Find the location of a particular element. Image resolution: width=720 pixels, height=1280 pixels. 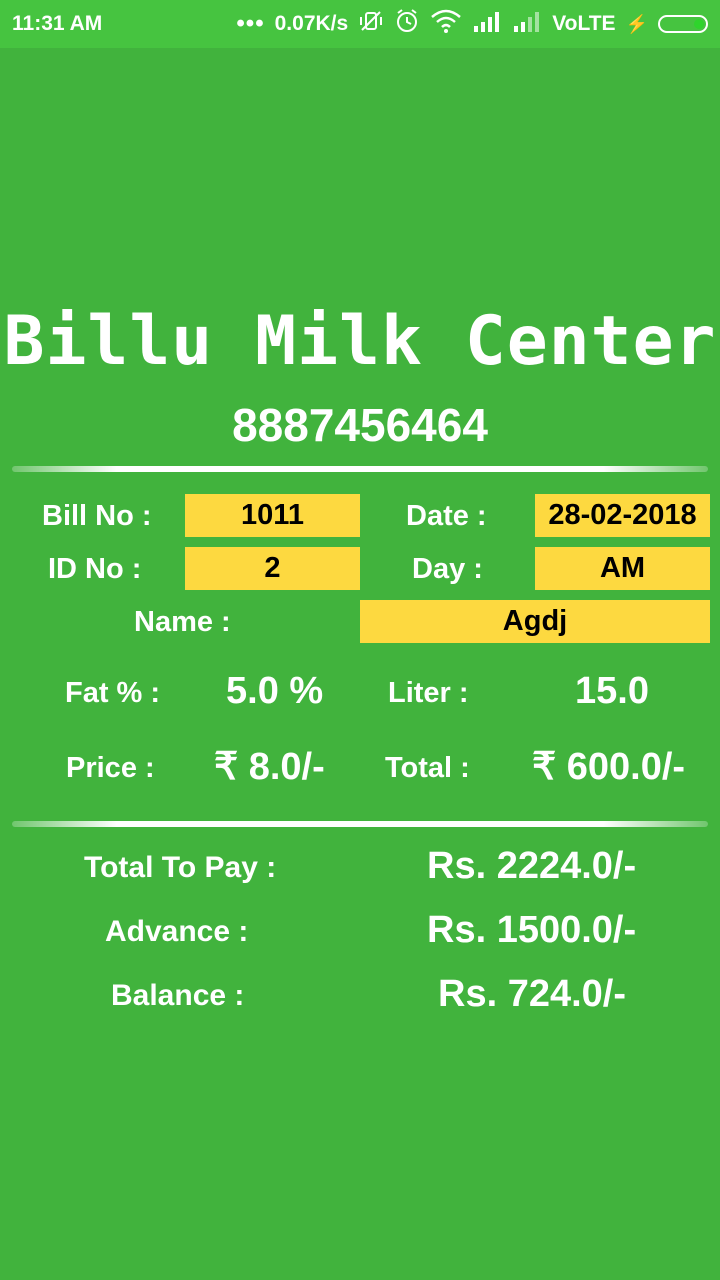

date-label: Date : is located at coordinates (446, 516).